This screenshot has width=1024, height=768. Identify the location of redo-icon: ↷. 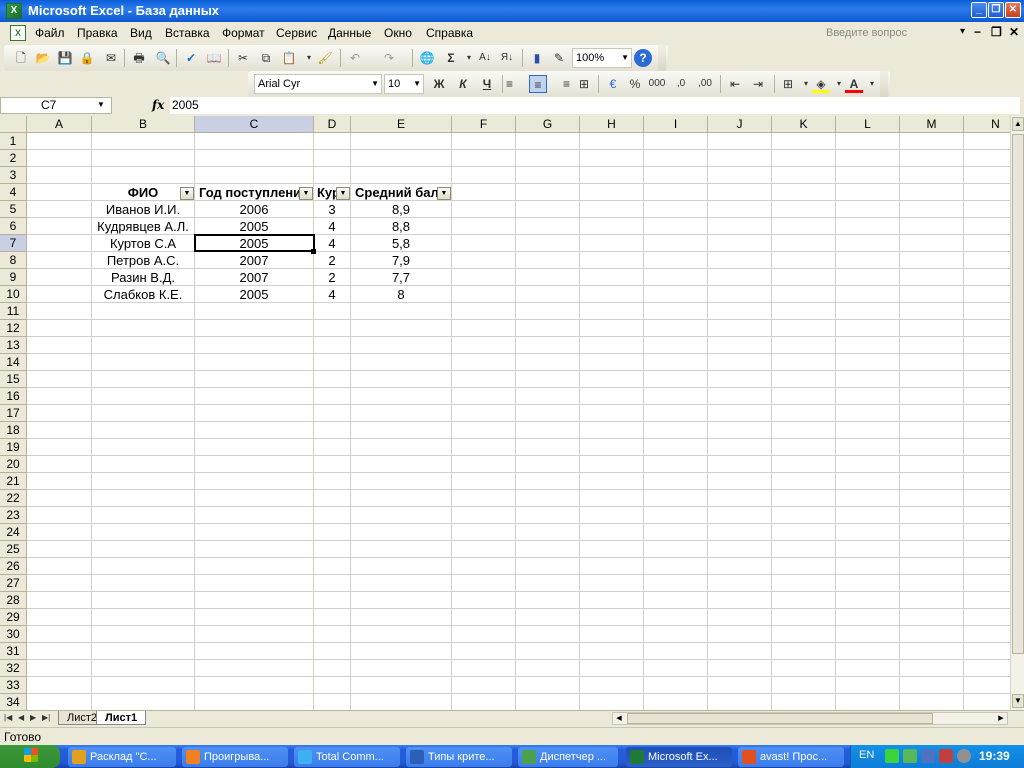
(389, 58).